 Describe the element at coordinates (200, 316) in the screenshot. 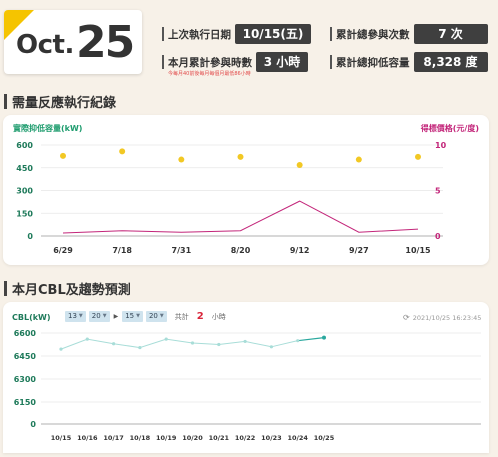

I see `total-value: 2` at that location.